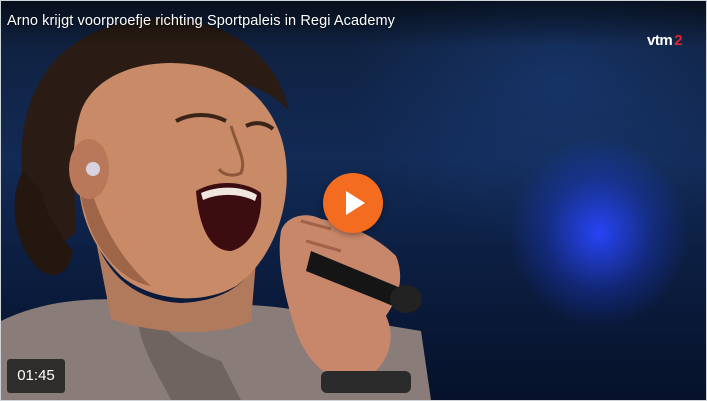 The width and height of the screenshot is (707, 401). Describe the element at coordinates (36, 376) in the screenshot. I see `duration-badge: 01:45` at that location.